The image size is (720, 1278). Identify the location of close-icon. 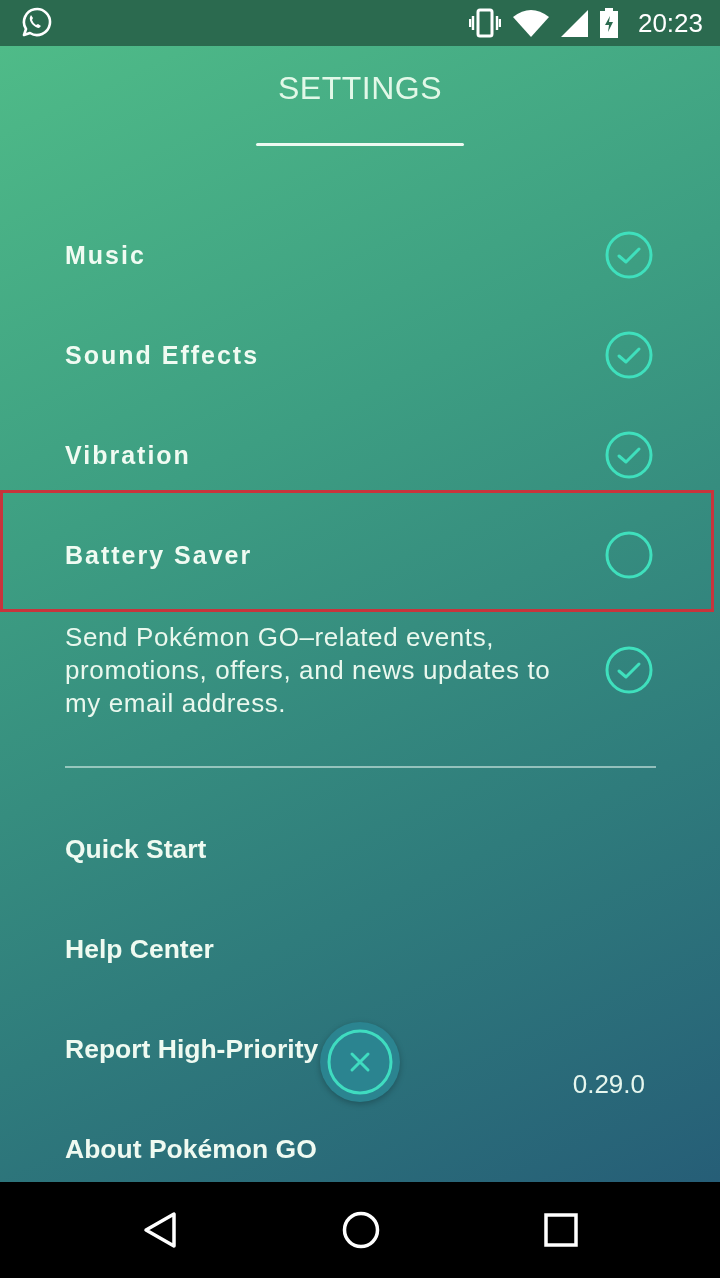
(360, 1062).